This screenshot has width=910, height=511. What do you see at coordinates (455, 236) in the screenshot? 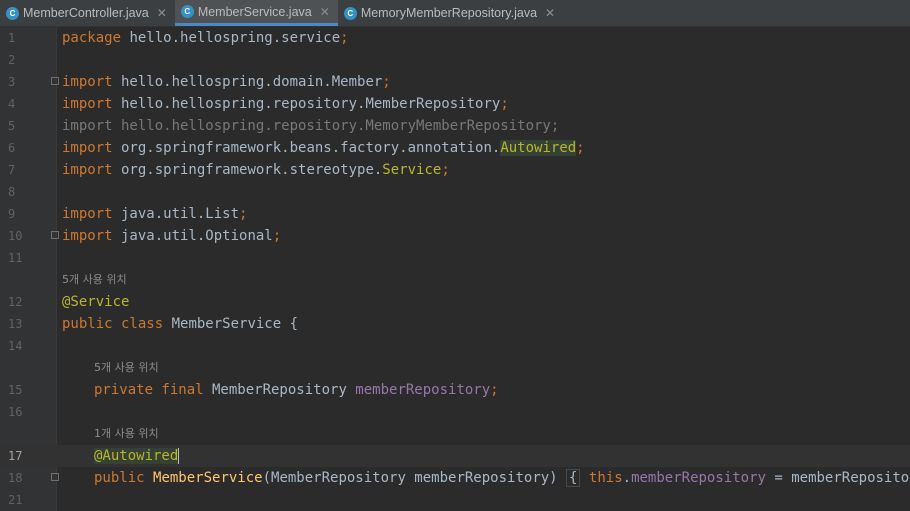
I see `code-line: 10 import java.util.Optional;` at bounding box center [455, 236].